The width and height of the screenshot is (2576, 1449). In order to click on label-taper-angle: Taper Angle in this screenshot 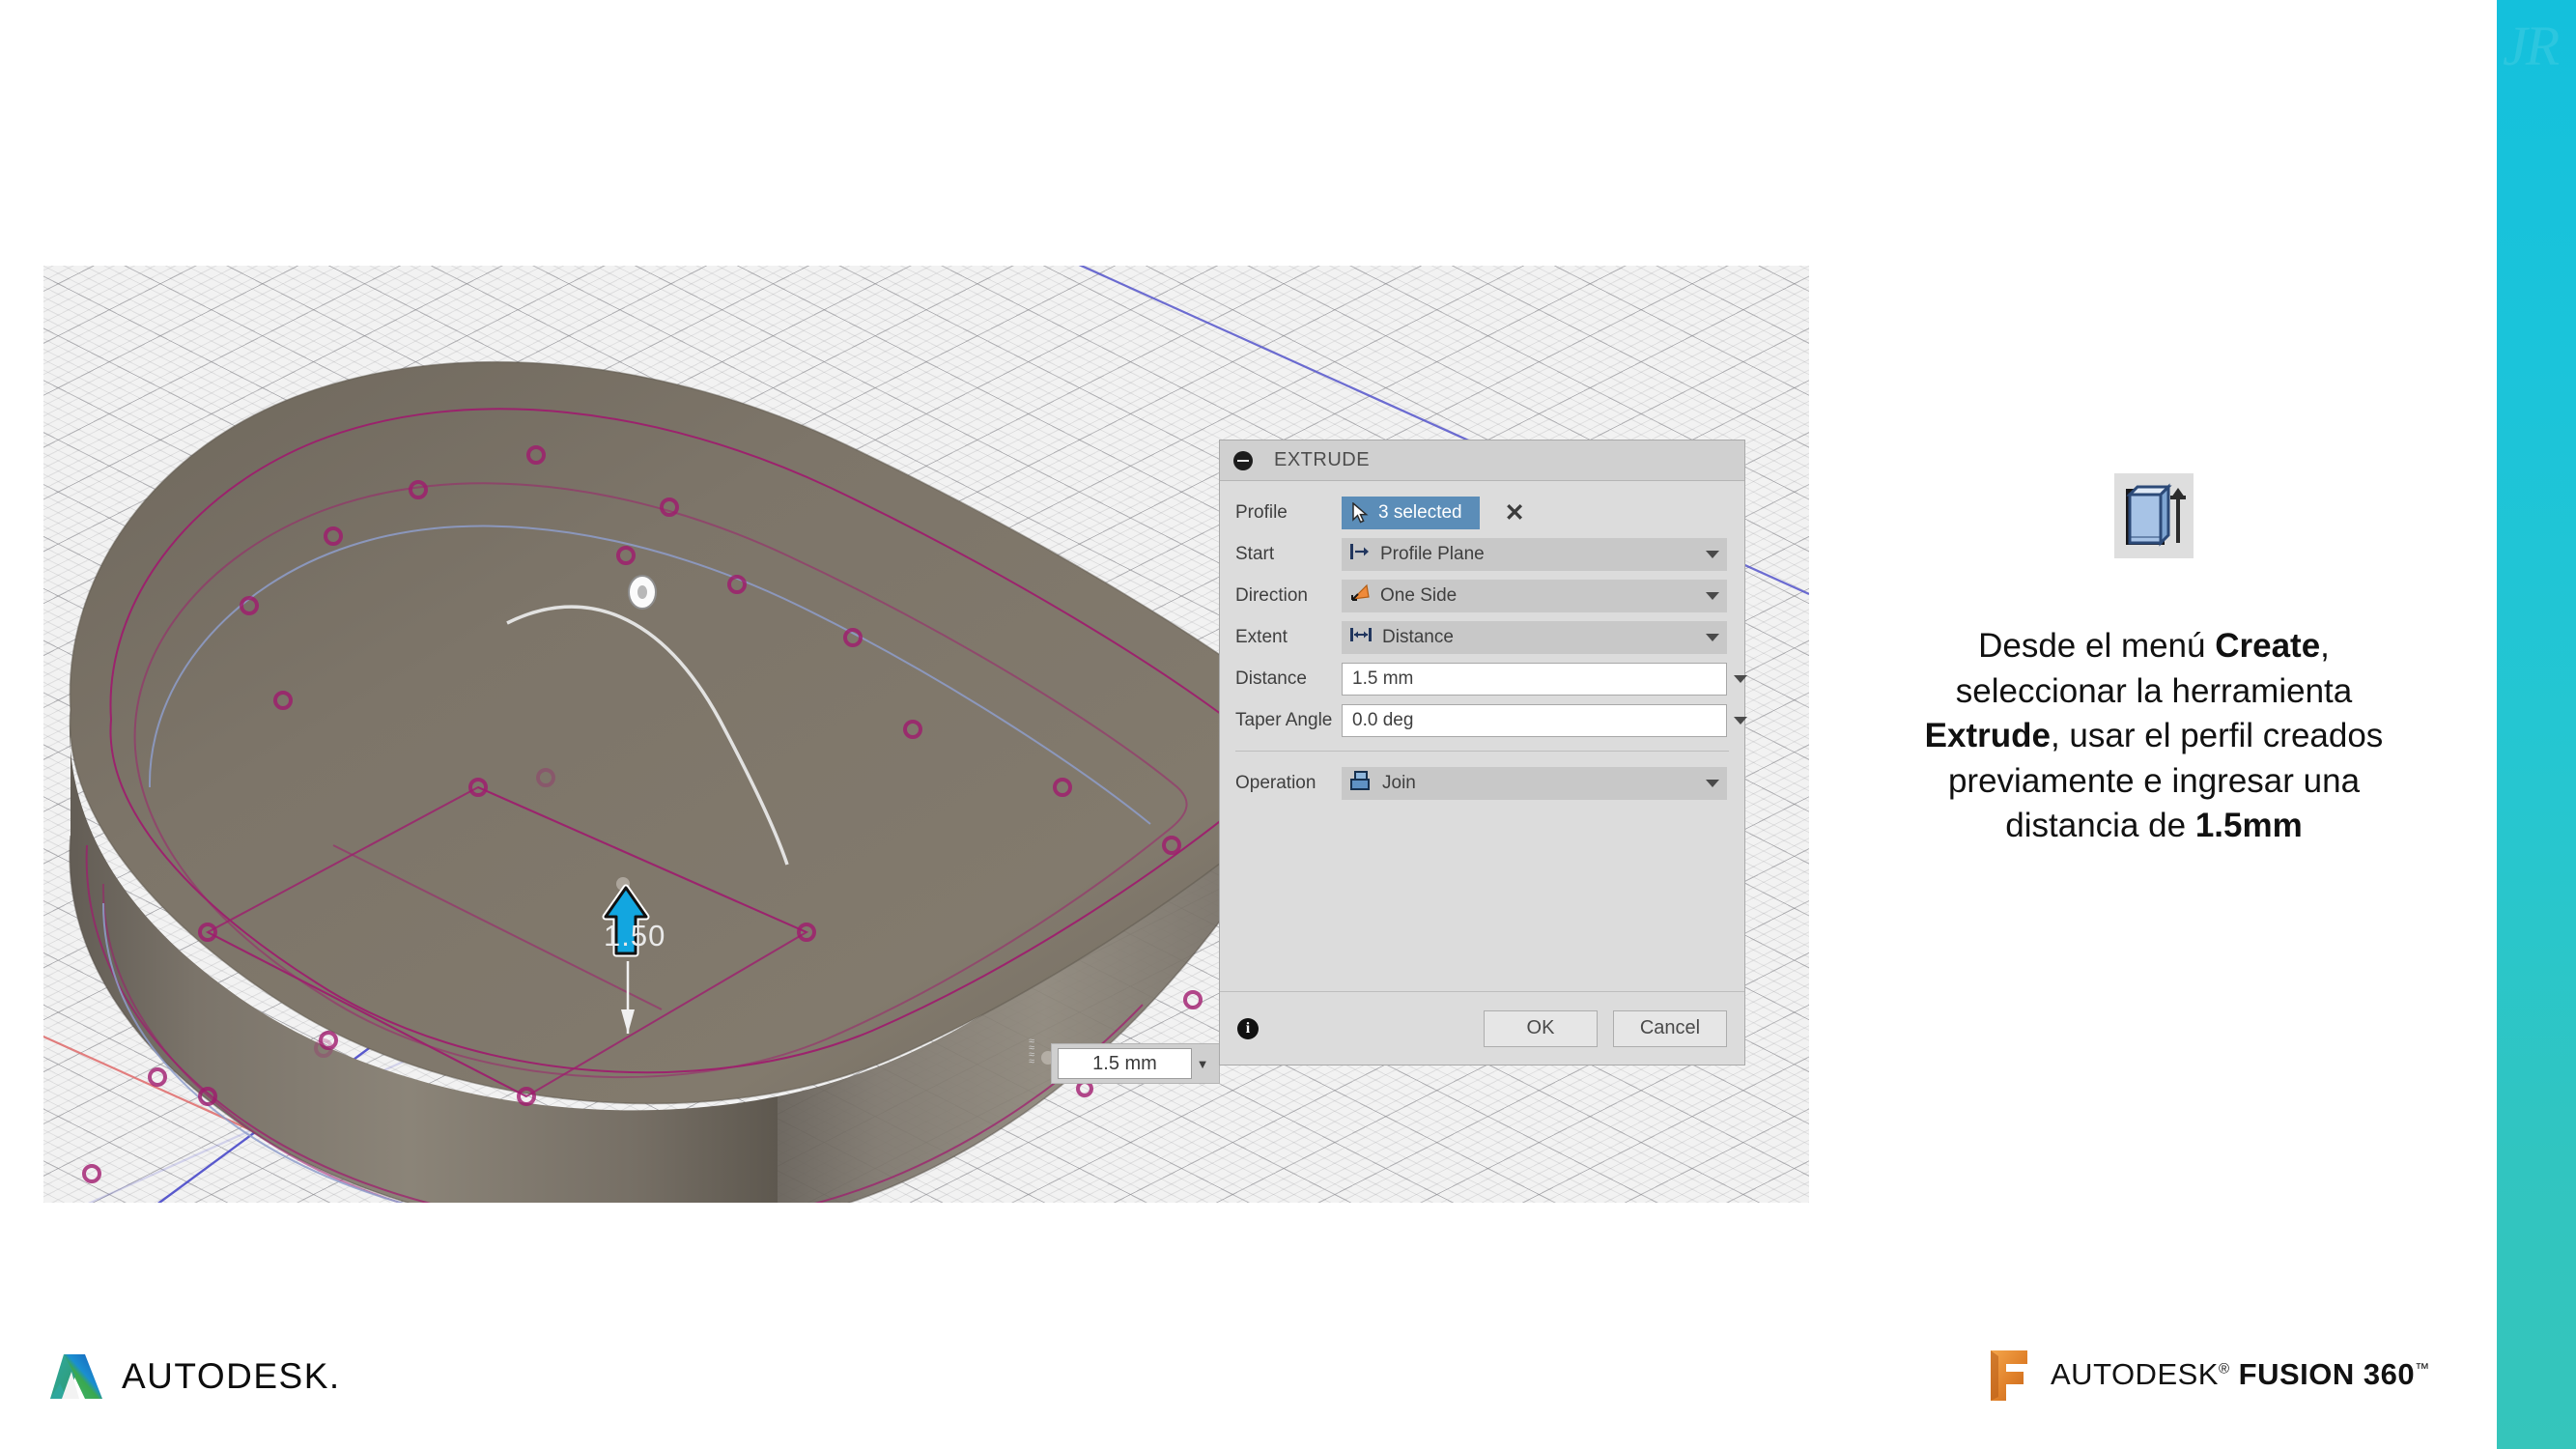, I will do `click(1284, 720)`.